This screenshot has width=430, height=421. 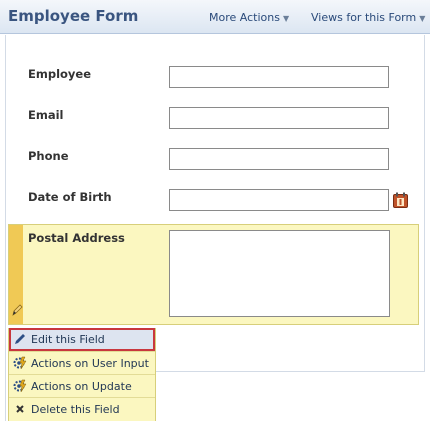 I want to click on delete-field-menu-item: Delete this Field, so click(x=82, y=408).